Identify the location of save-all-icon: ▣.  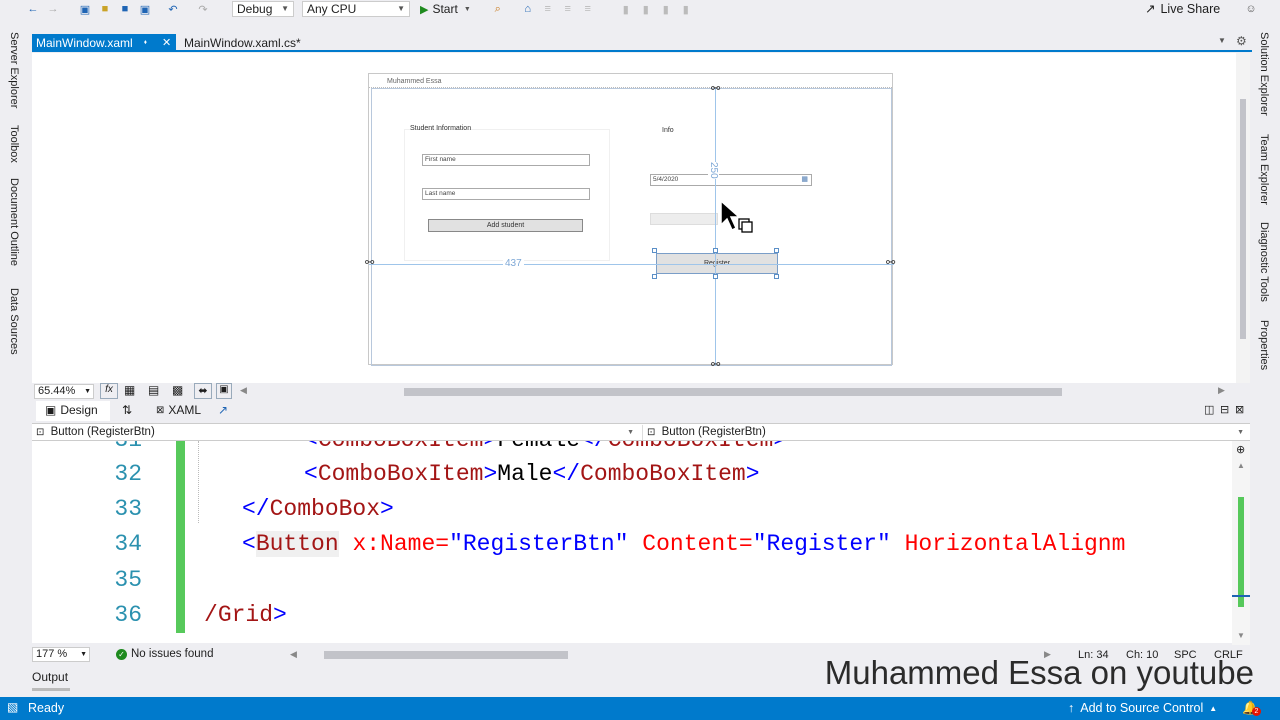
(145, 9).